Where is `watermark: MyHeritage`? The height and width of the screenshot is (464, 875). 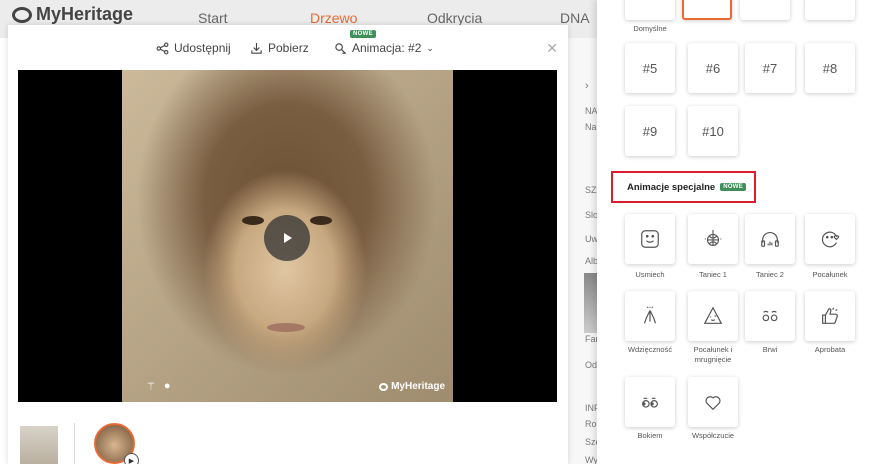 watermark: MyHeritage is located at coordinates (412, 386).